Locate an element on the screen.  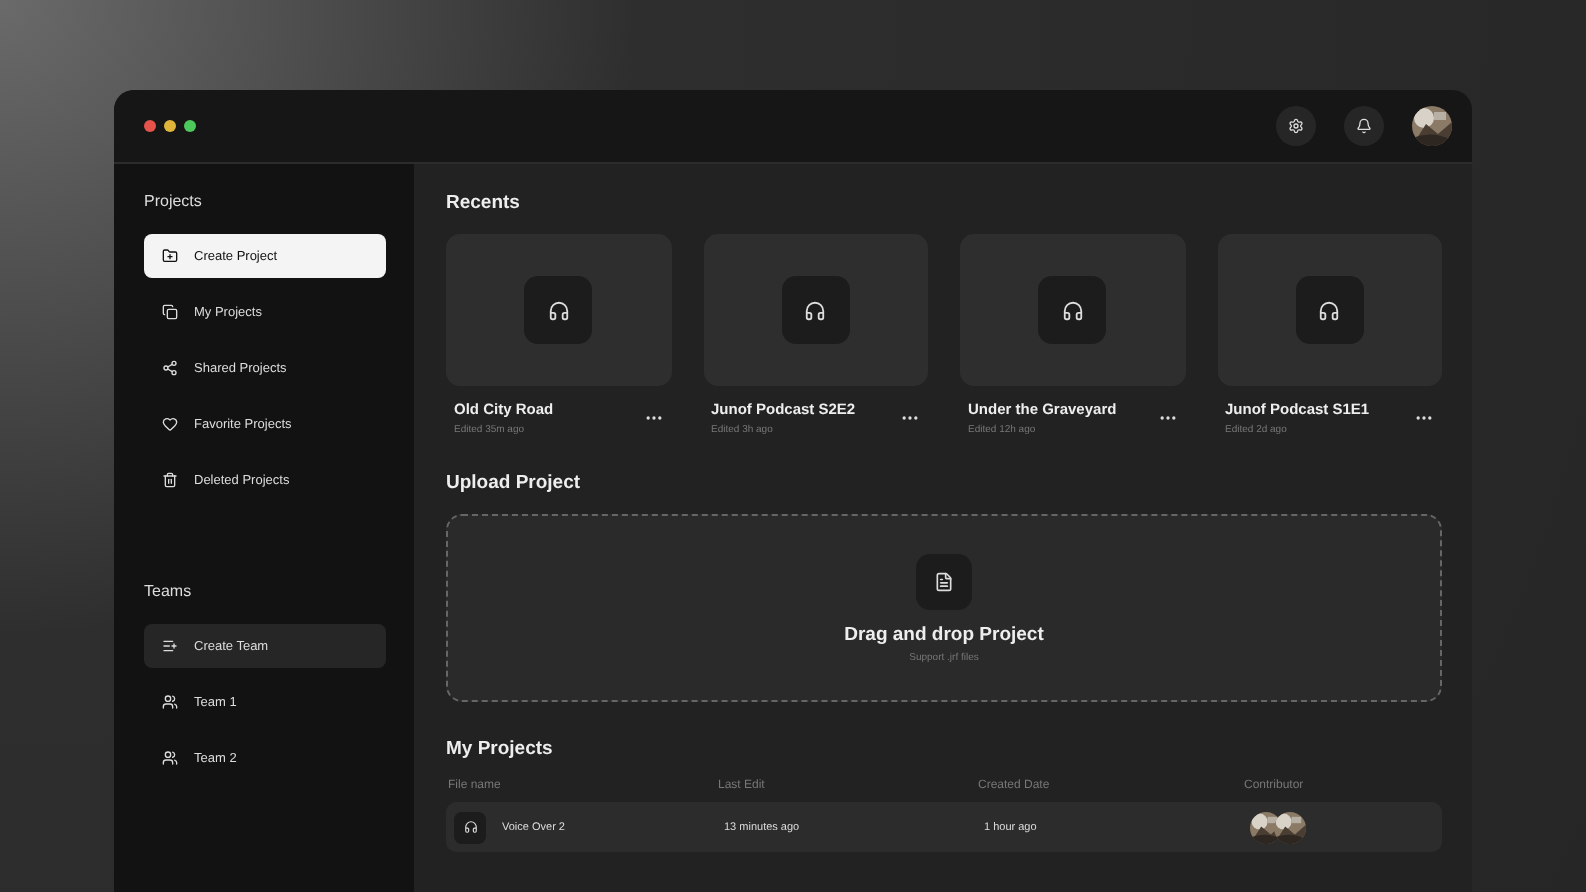
settings-button is located at coordinates (1296, 126).